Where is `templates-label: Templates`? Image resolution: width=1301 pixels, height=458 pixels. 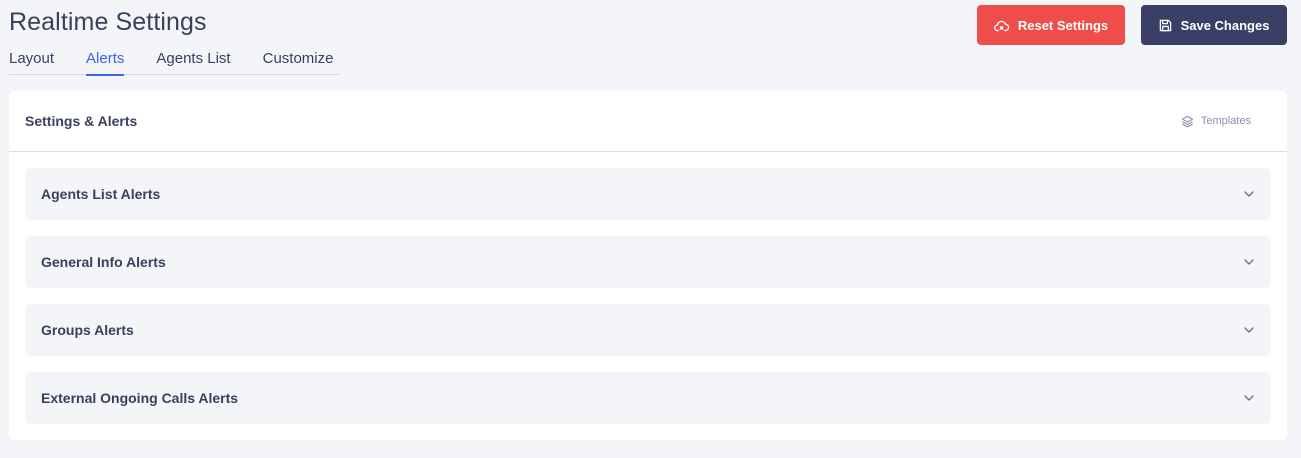
templates-label: Templates is located at coordinates (1225, 121).